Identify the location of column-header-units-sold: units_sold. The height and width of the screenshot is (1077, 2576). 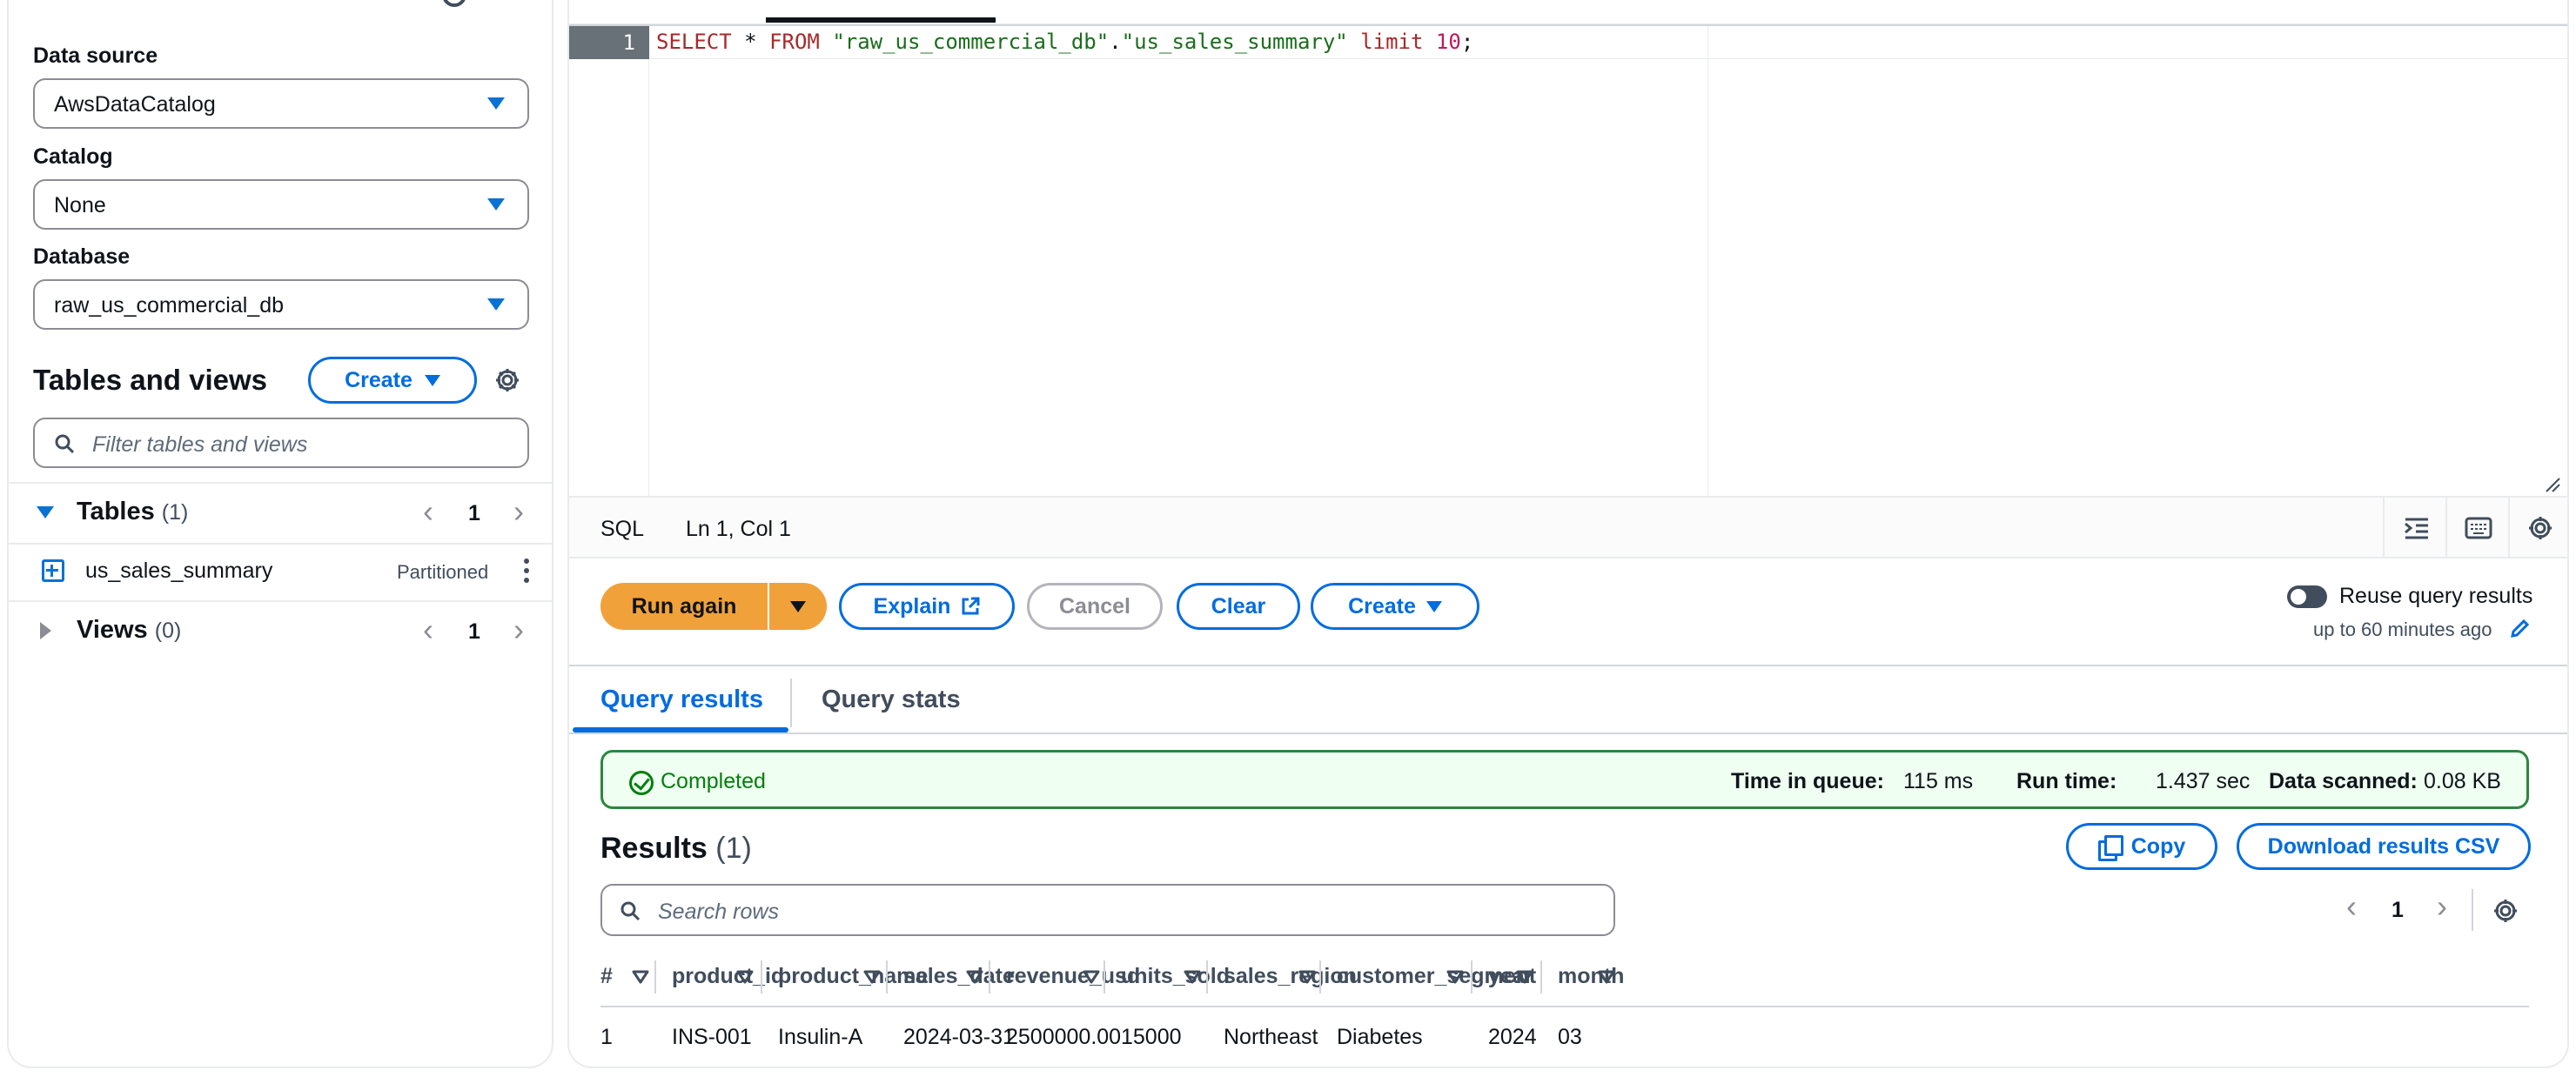
(1175, 976).